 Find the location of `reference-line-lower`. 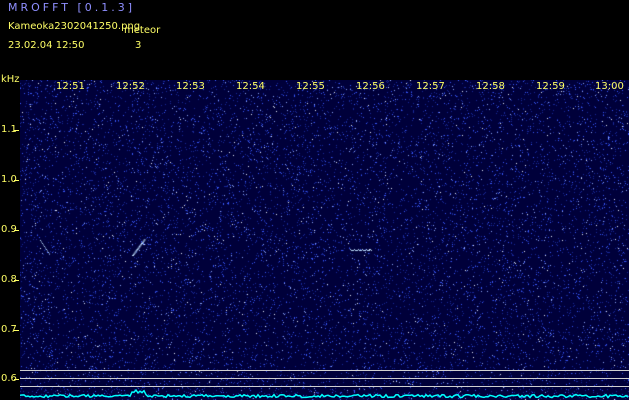

reference-line-lower is located at coordinates (324, 386).